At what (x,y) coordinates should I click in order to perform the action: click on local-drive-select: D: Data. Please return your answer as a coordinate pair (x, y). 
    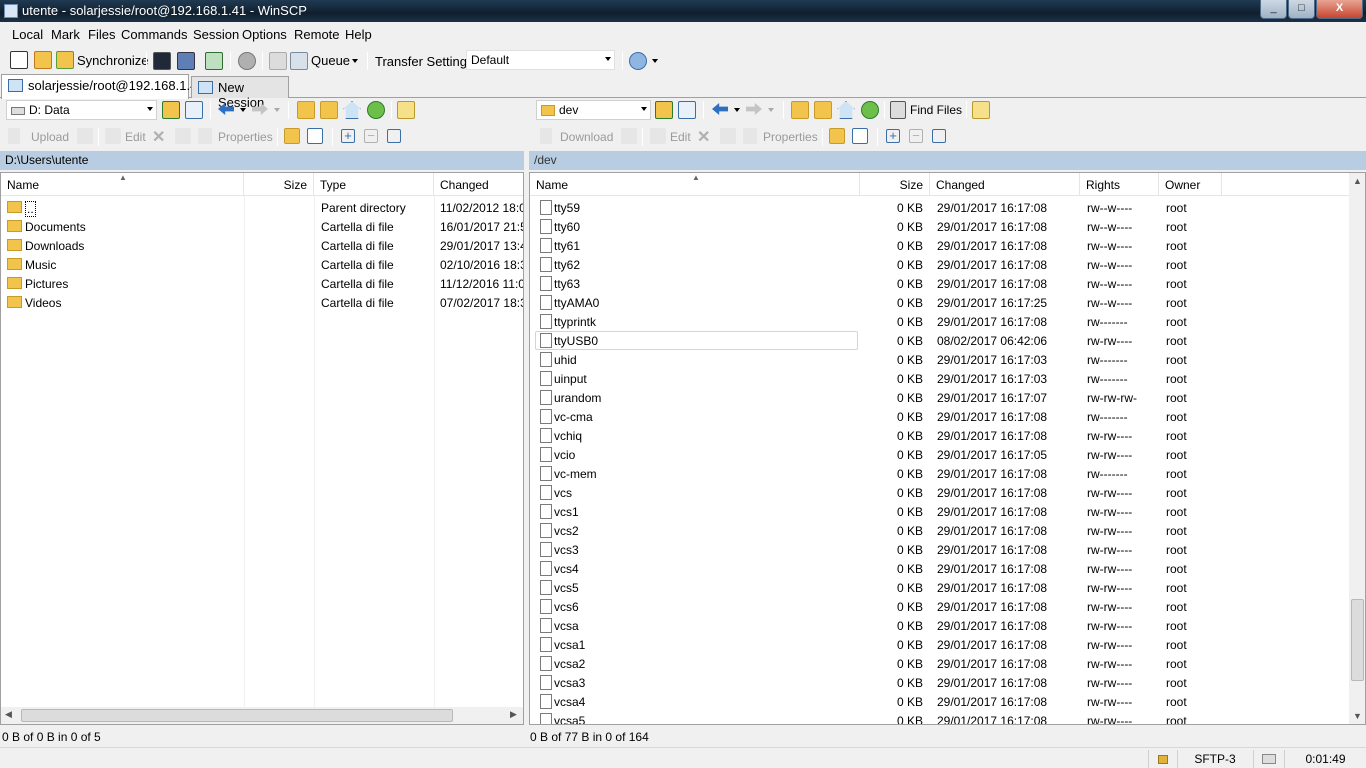
    Looking at the image, I should click on (81, 110).